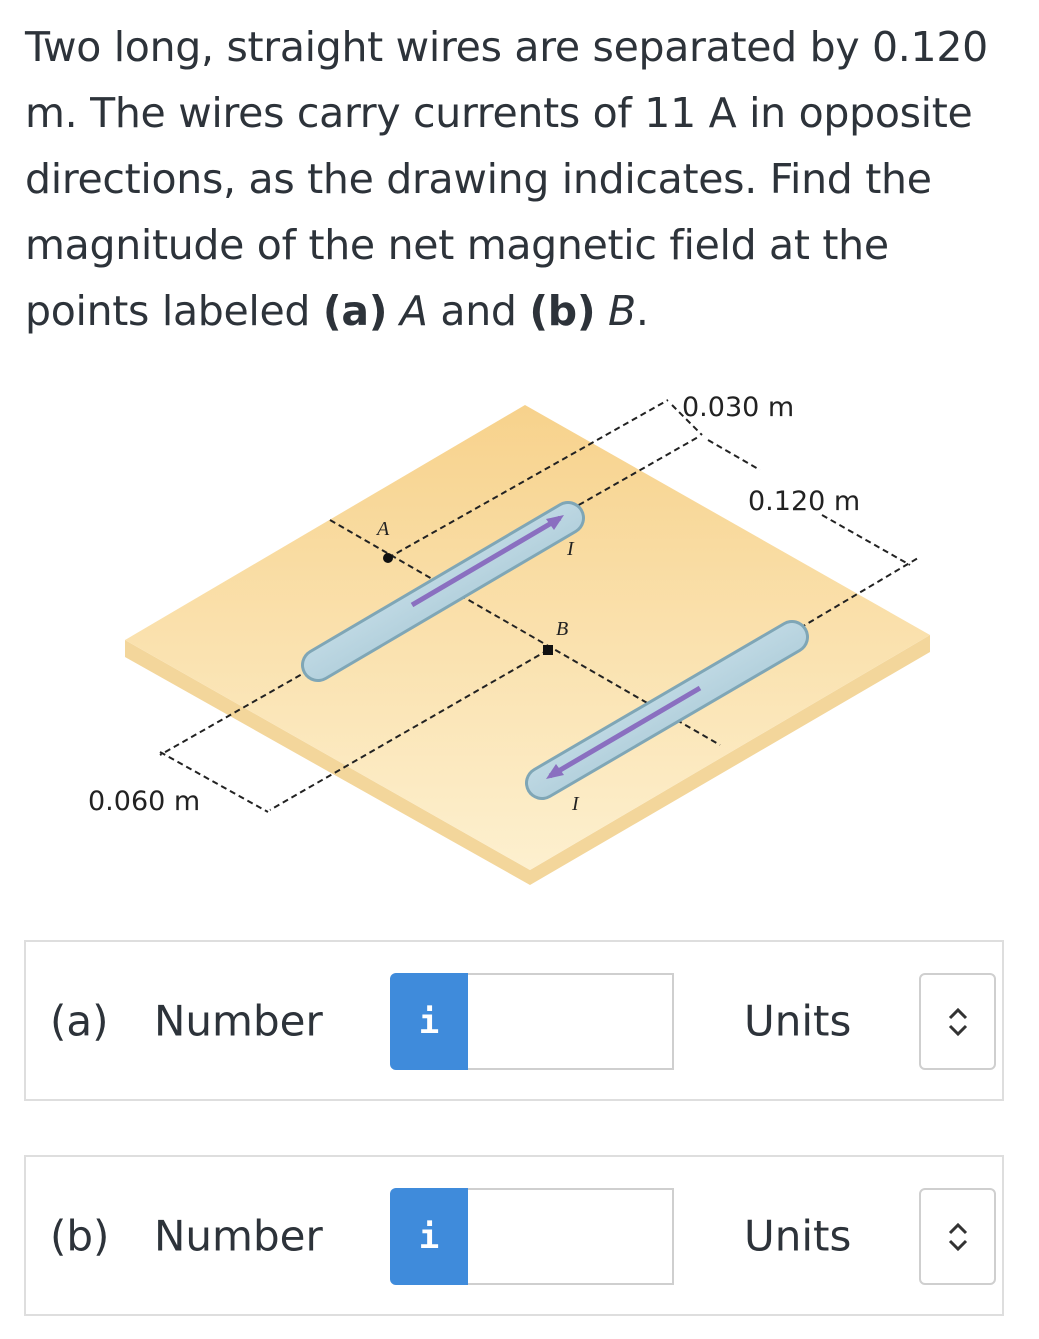  I want to click on period: ., so click(642, 311).